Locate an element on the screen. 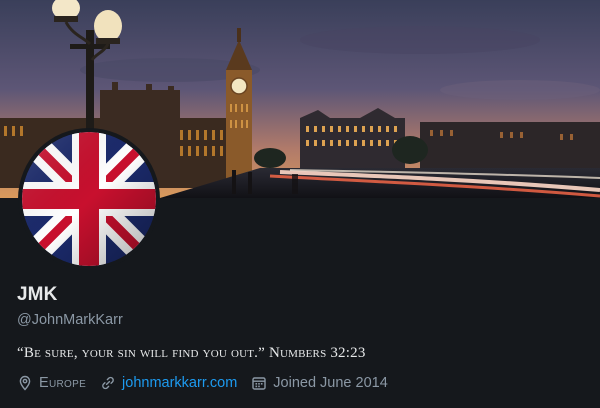  joined-item: Joined June 2014 is located at coordinates (319, 383).